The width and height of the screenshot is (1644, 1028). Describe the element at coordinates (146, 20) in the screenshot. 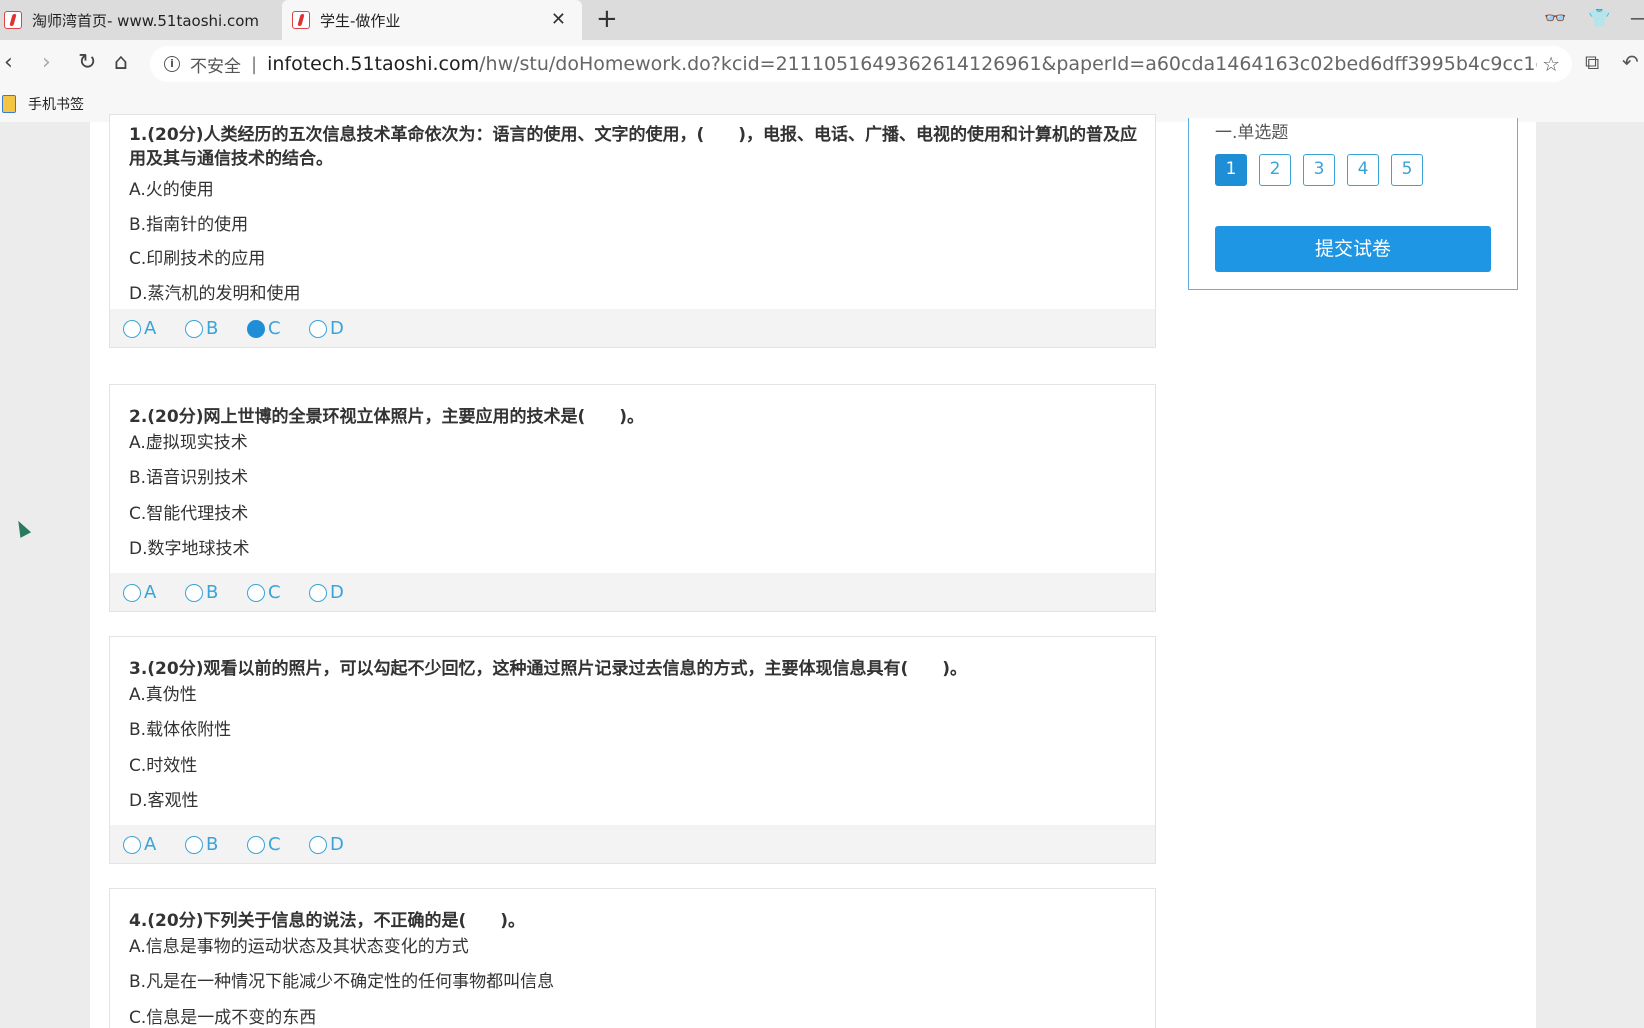

I see `tab-title: 淘师湾首页- www.51taoshi.com` at that location.